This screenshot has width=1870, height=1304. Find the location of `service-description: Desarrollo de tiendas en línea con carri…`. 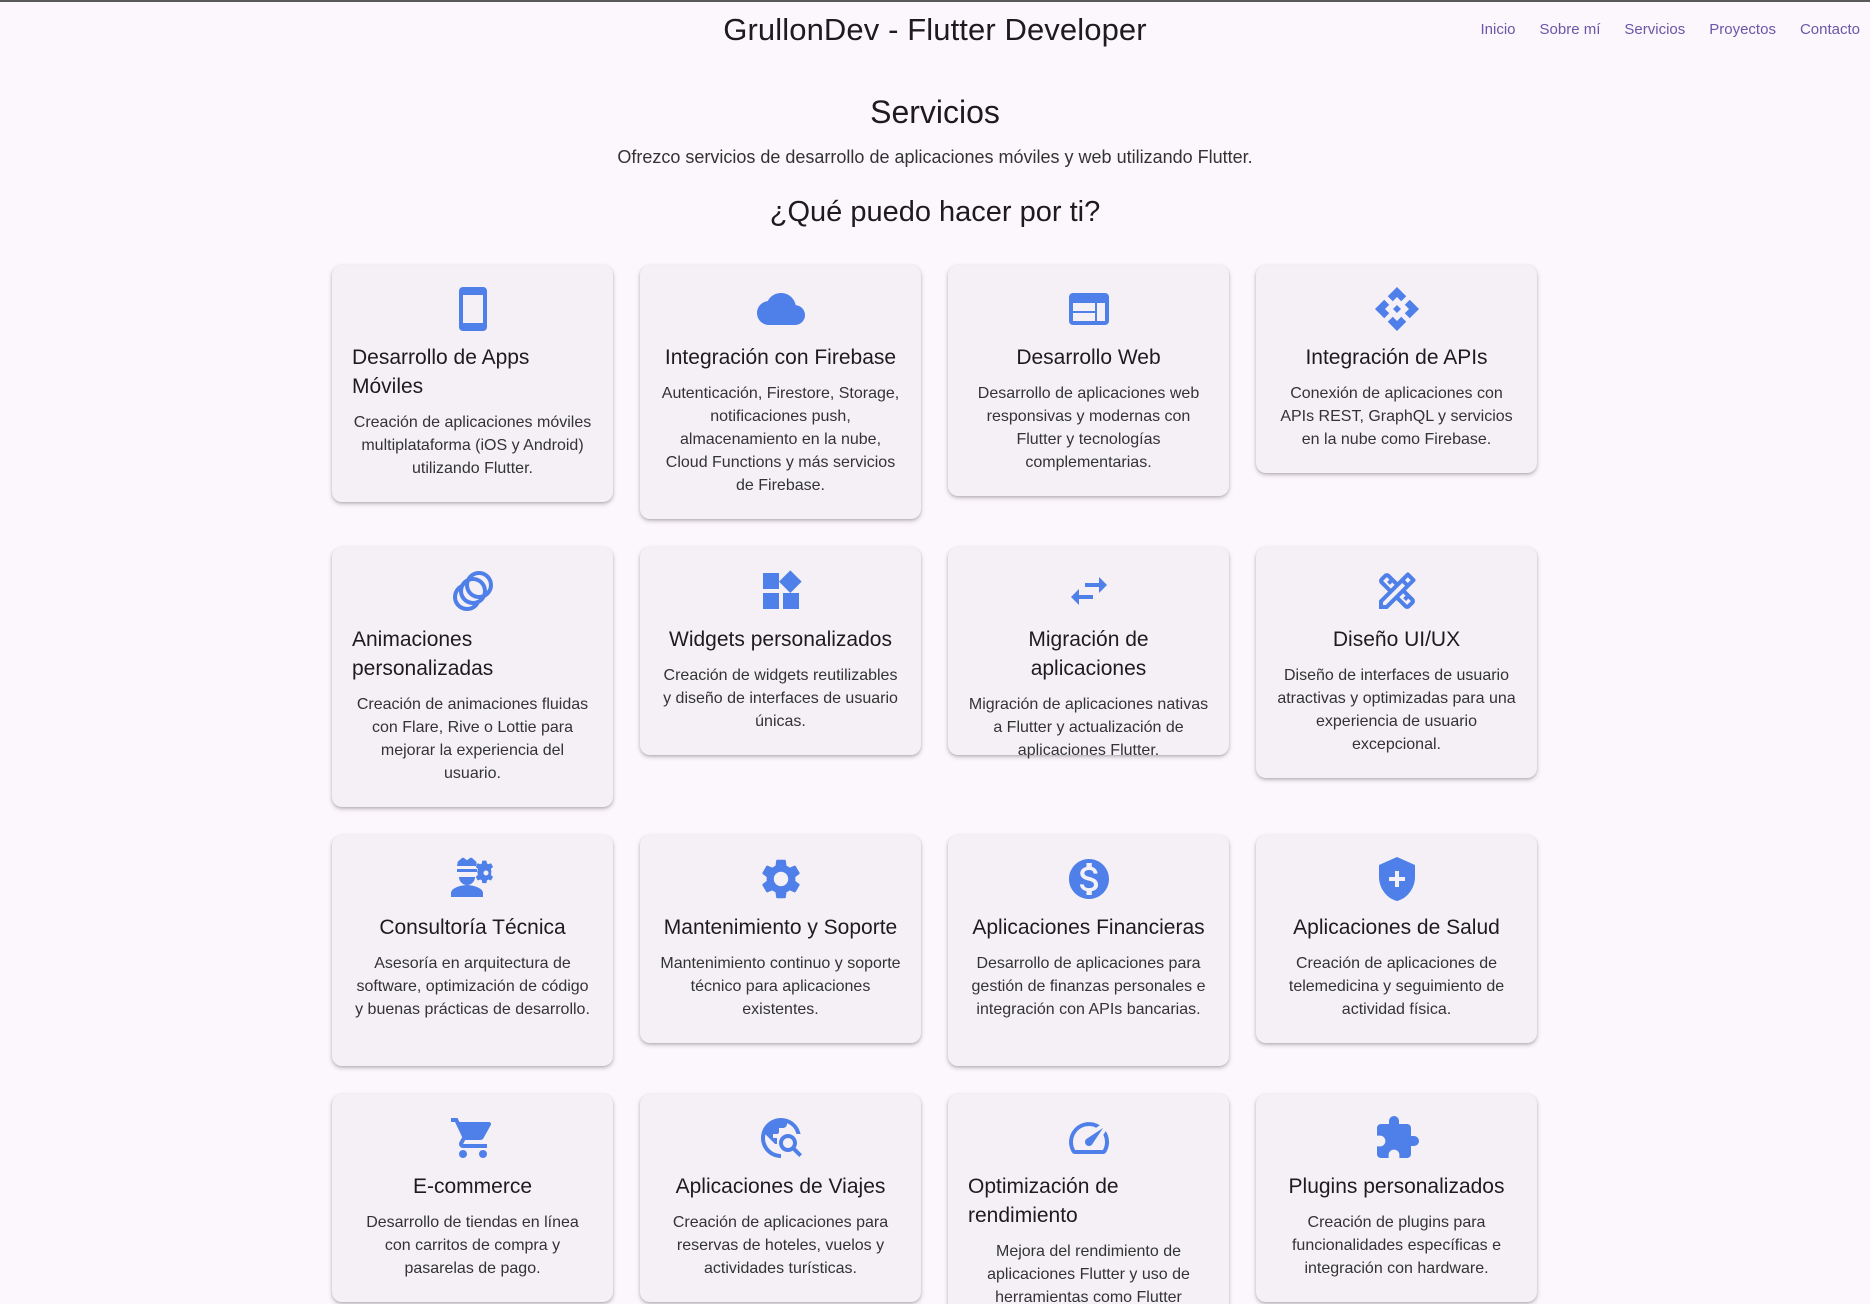

service-description: Desarrollo de tiendas en línea con carri… is located at coordinates (472, 1245).